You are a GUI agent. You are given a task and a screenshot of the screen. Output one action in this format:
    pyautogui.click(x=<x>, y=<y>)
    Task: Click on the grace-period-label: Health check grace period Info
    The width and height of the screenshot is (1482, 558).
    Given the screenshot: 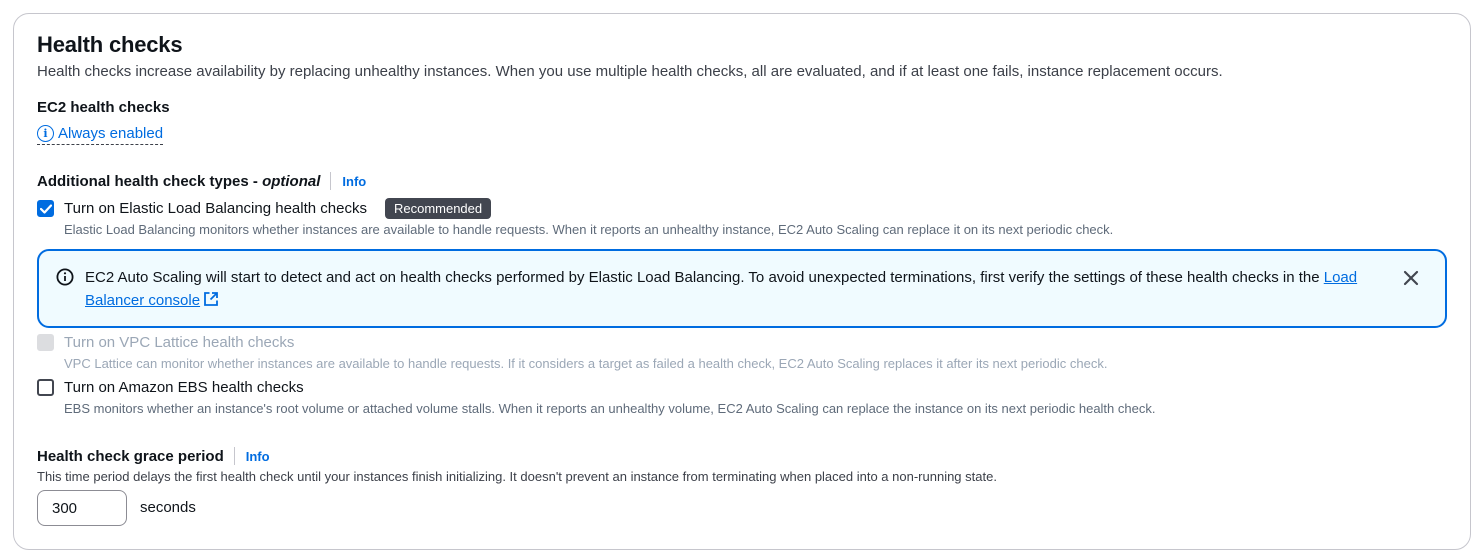 What is the action you would take?
    pyautogui.click(x=153, y=456)
    